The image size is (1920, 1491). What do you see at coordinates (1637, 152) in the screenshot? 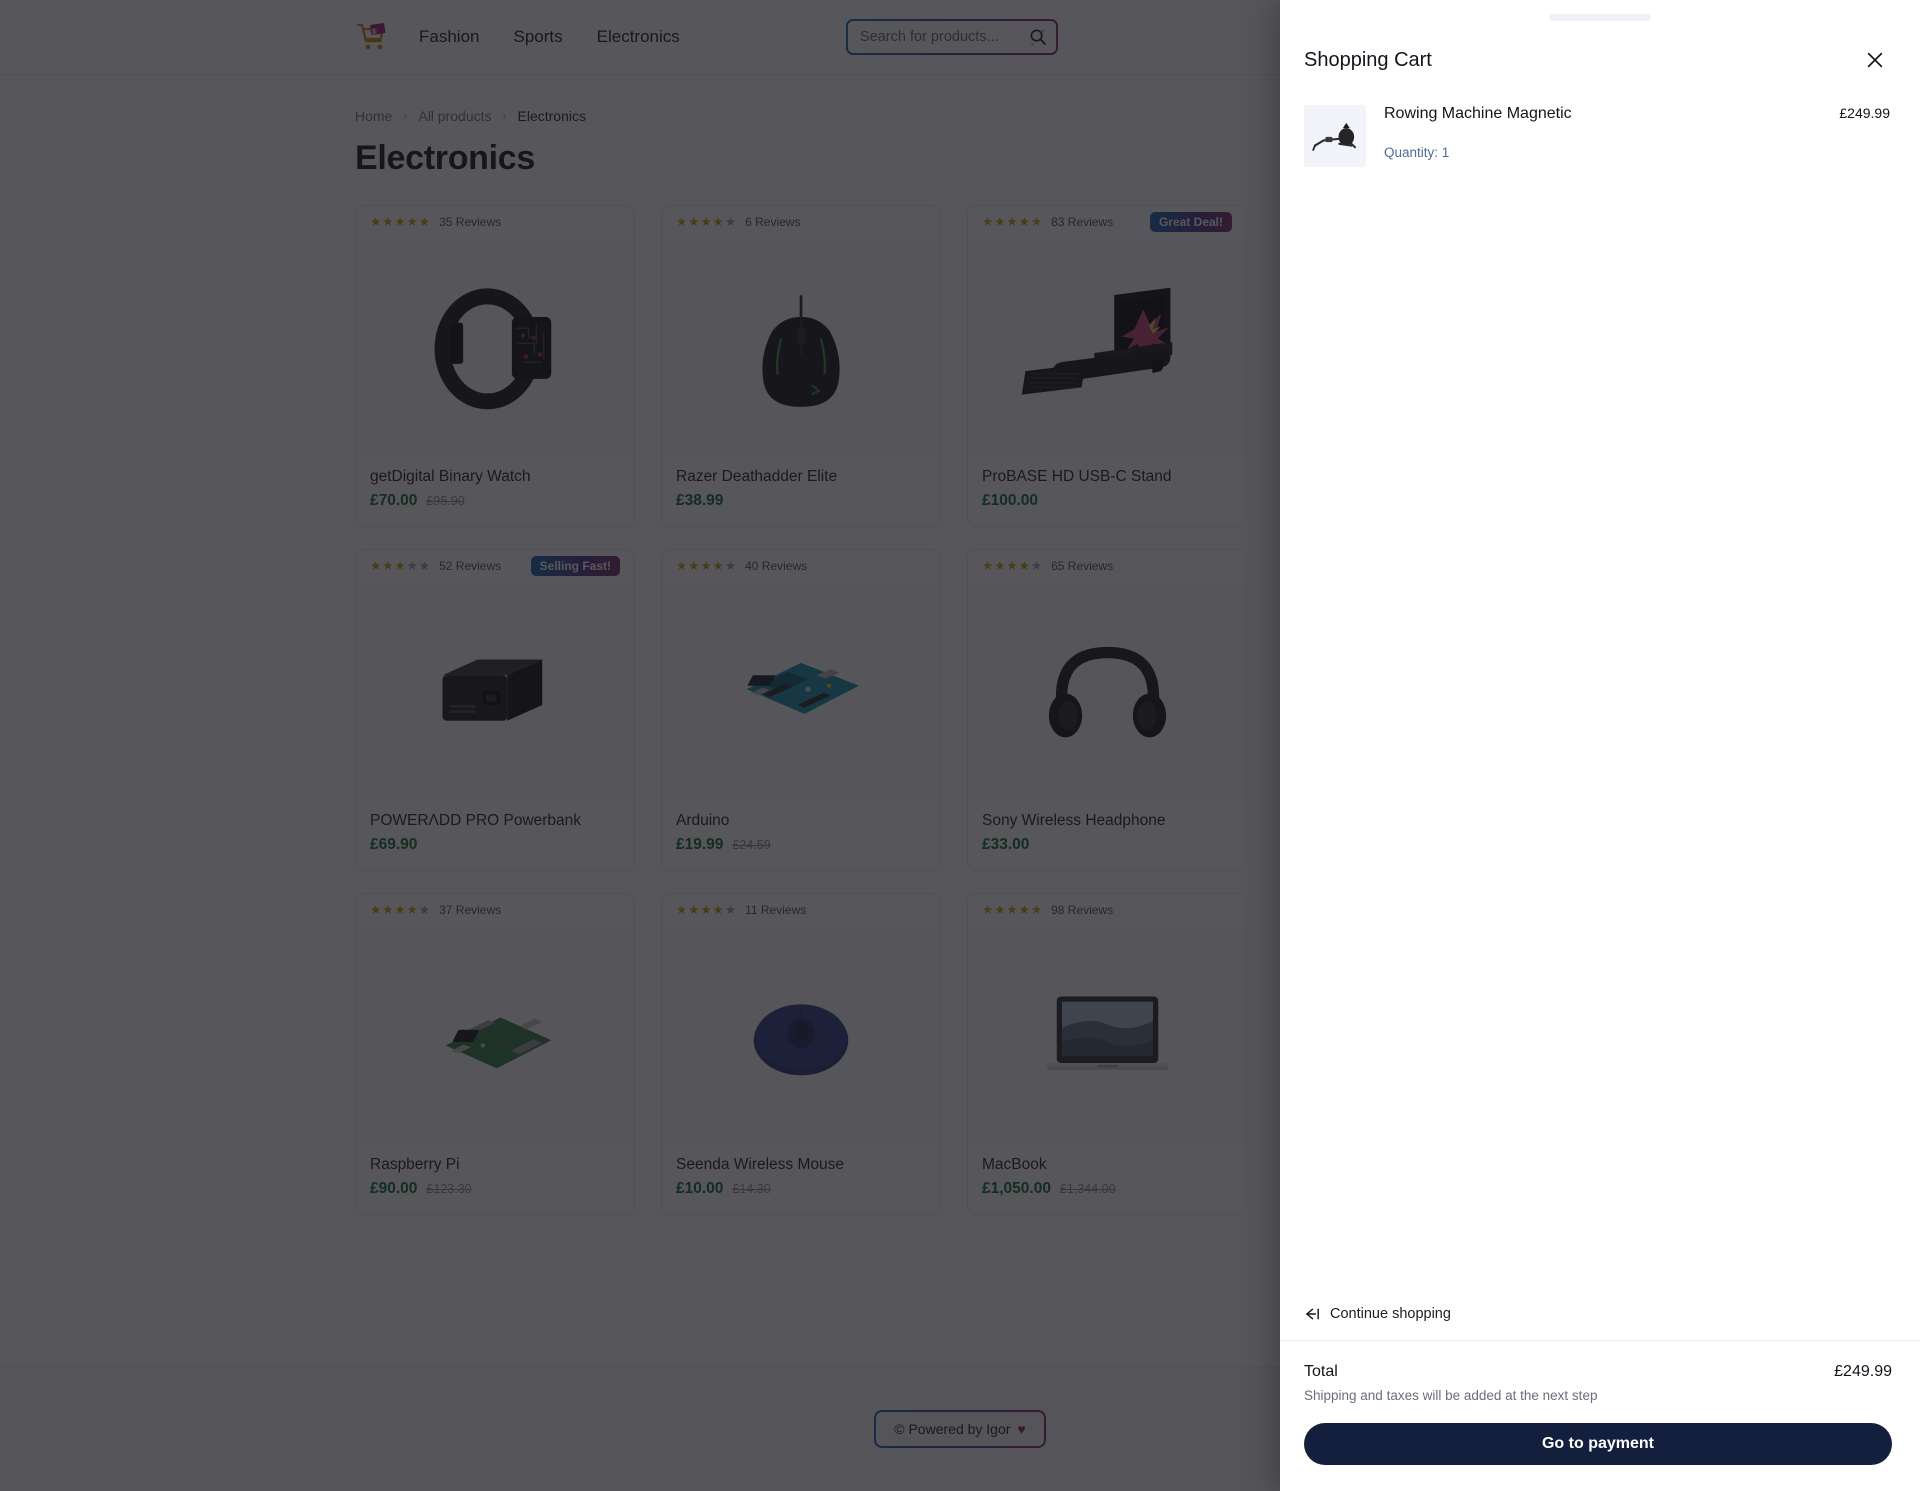
I see `cart-item-quantity: Quantity: 1` at bounding box center [1637, 152].